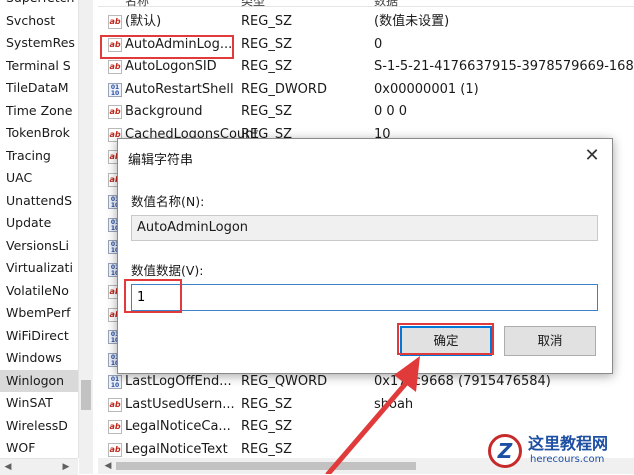  What do you see at coordinates (567, 459) in the screenshot?
I see `site-url: herecours.com` at bounding box center [567, 459].